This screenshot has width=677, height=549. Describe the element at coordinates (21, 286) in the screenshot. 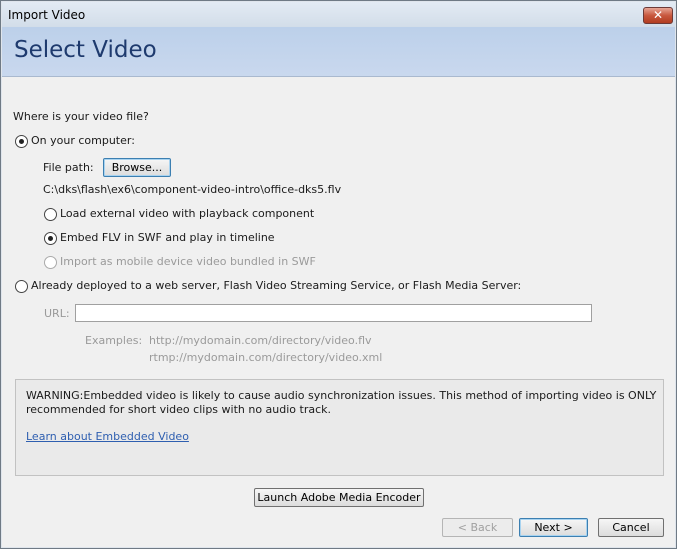

I see `radio-deployed-server` at that location.